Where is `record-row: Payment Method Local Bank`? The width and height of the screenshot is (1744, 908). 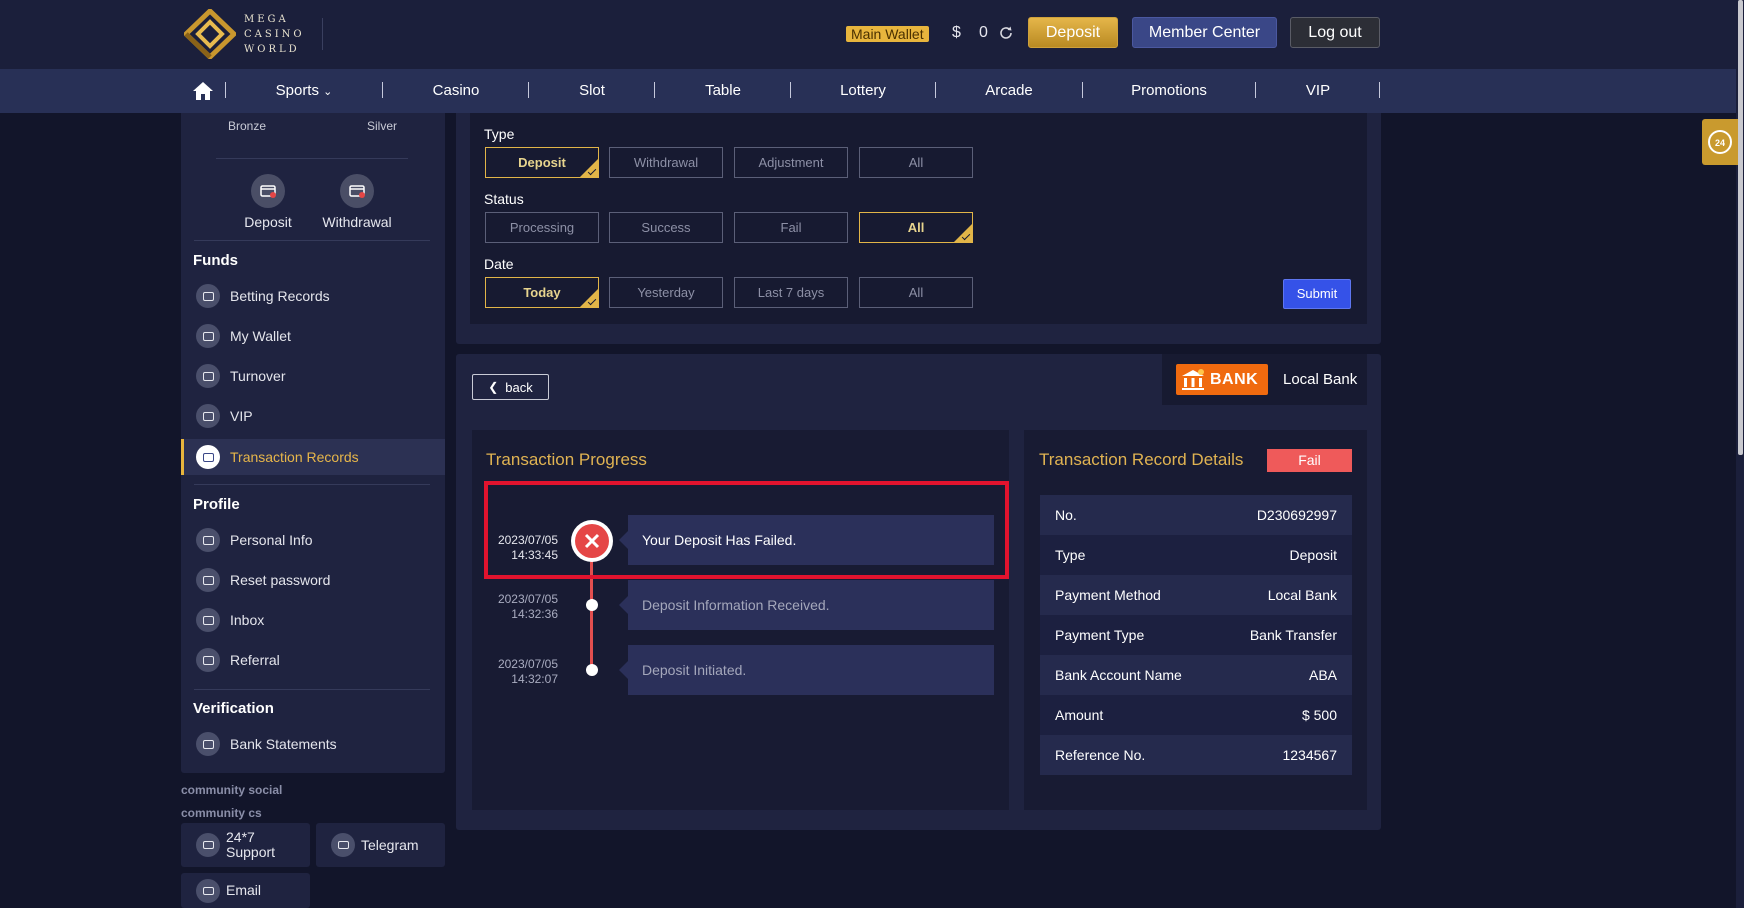 record-row: Payment Method Local Bank is located at coordinates (1196, 595).